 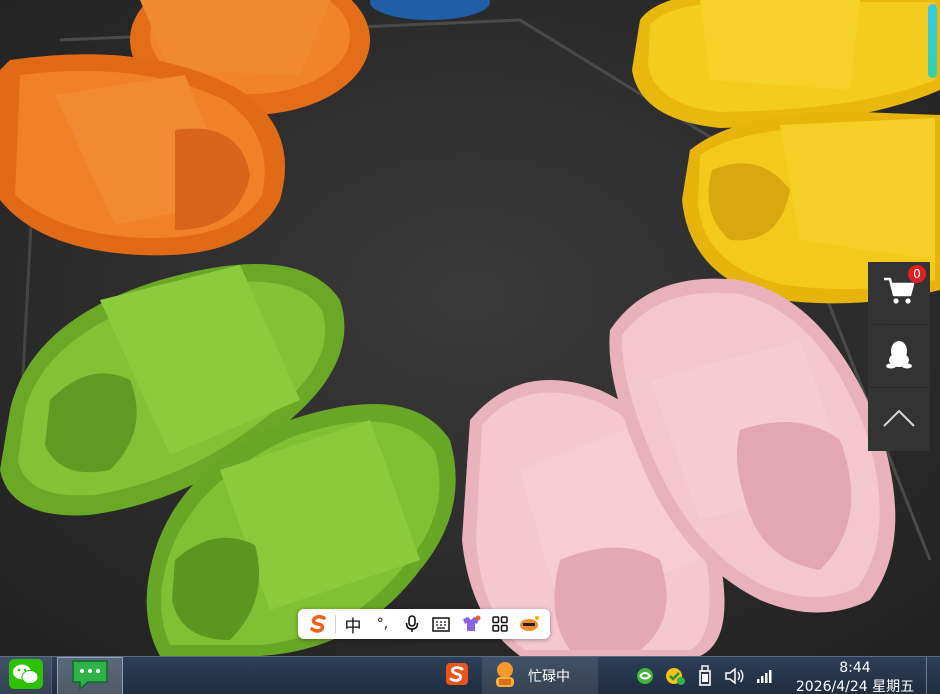 I want to click on cart-count-badge: 0, so click(x=917, y=274).